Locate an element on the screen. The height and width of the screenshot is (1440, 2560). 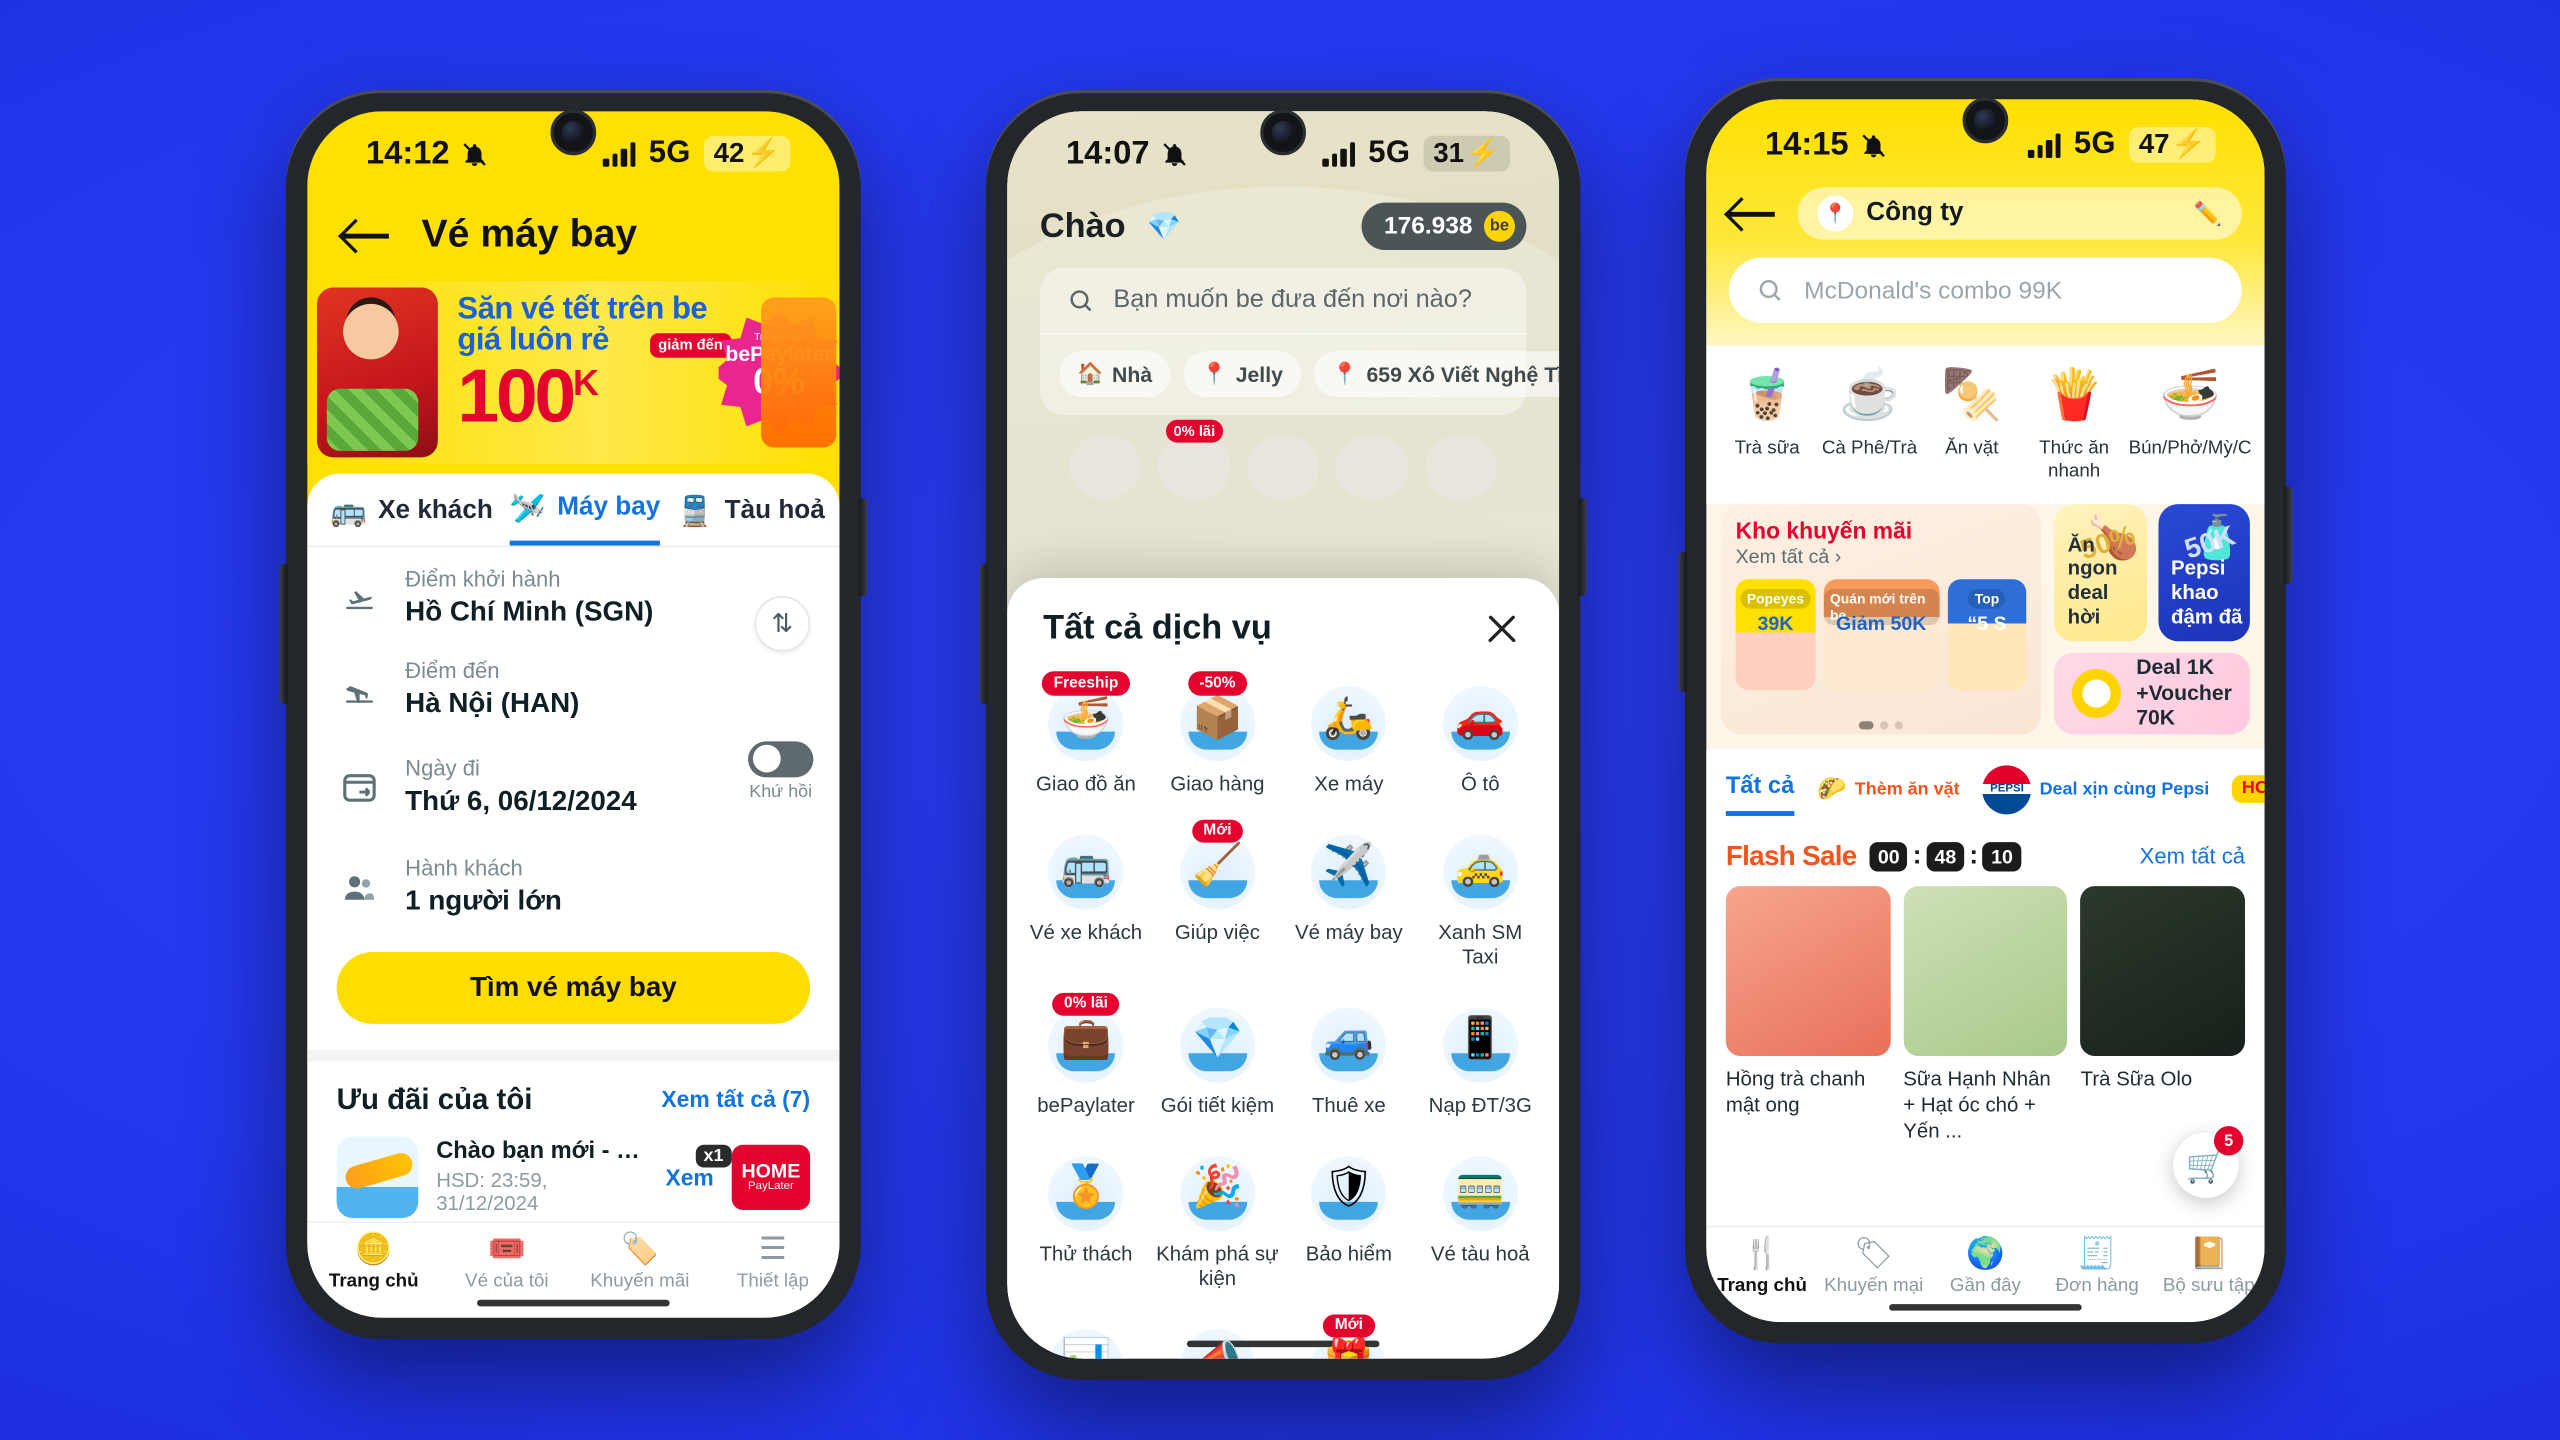
service-icon: -50% 📦 is located at coordinates (1217, 716).